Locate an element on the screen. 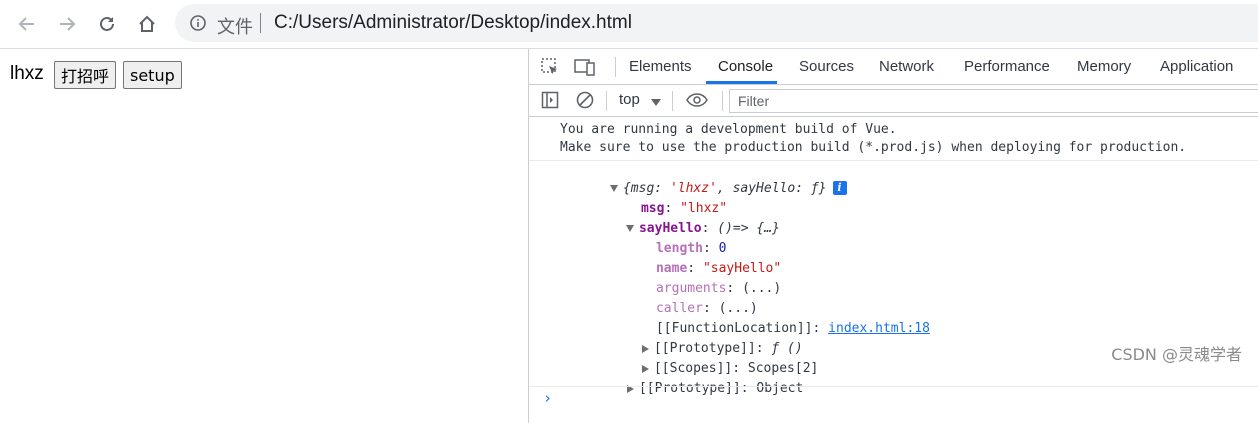  tab-memory: Memory is located at coordinates (1104, 66).